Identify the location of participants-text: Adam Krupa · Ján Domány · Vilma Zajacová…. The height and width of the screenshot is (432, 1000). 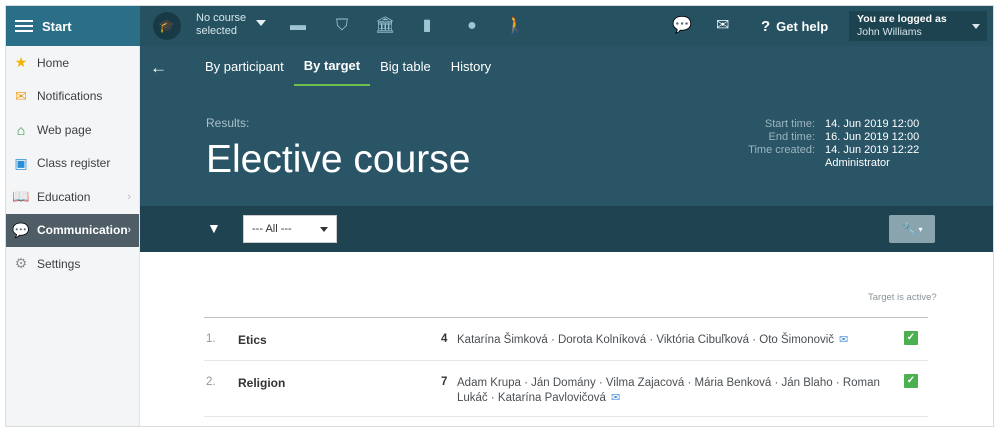
(668, 390).